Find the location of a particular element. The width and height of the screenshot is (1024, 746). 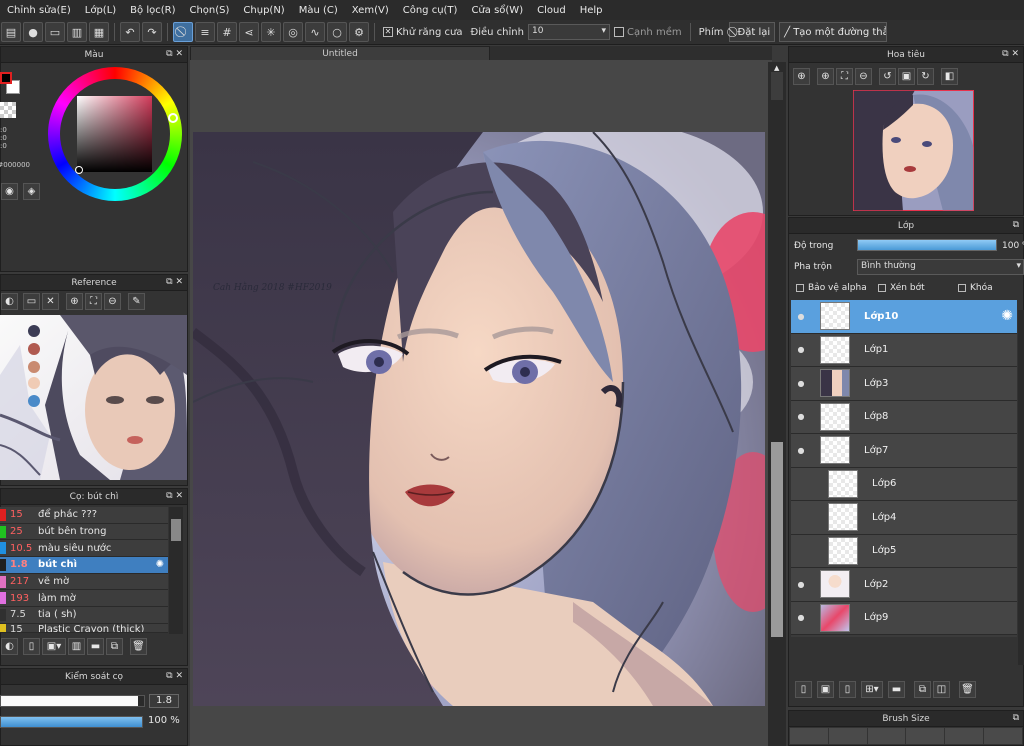

new-folder-icon: ▬ is located at coordinates (896, 689).